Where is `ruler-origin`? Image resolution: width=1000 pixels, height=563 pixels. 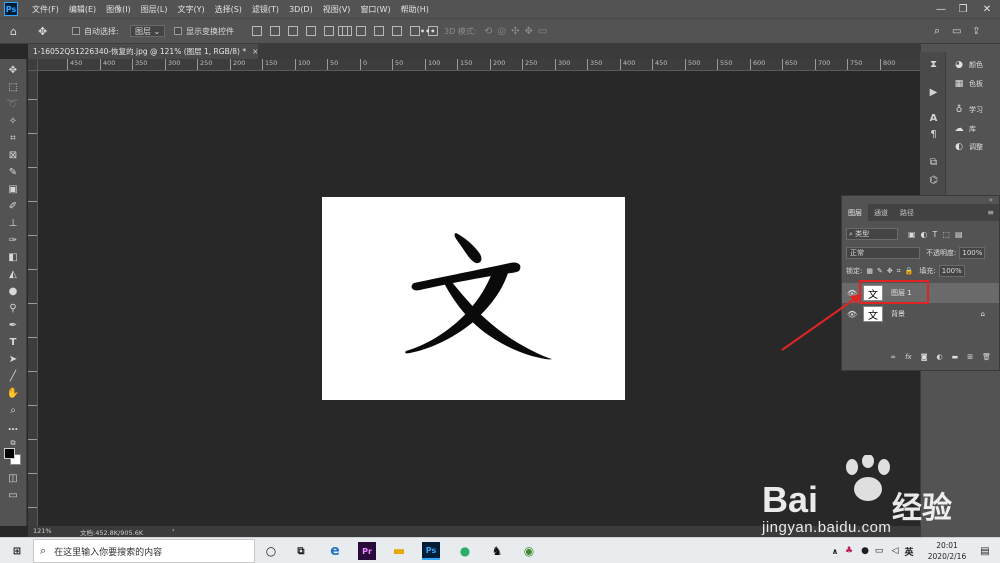
ruler-origin is located at coordinates (33, 65).